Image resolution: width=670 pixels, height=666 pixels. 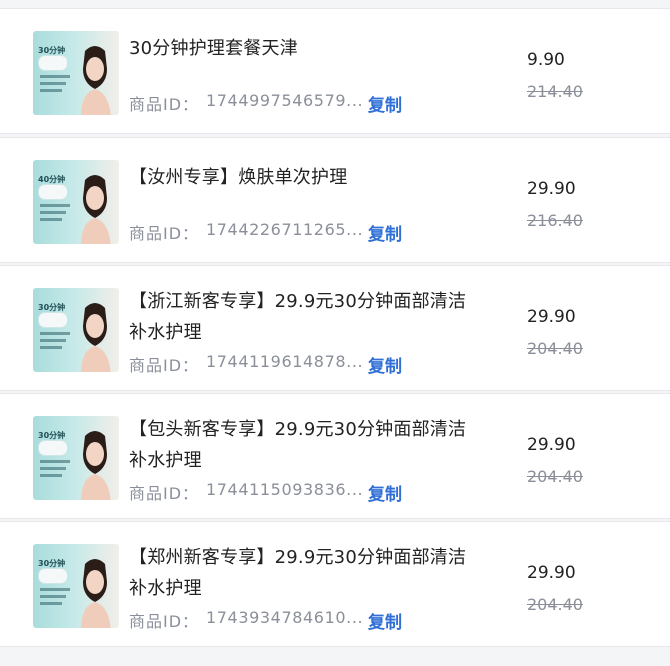 What do you see at coordinates (309, 48) in the screenshot?
I see `product-title: 30分钟护理套餐天津` at bounding box center [309, 48].